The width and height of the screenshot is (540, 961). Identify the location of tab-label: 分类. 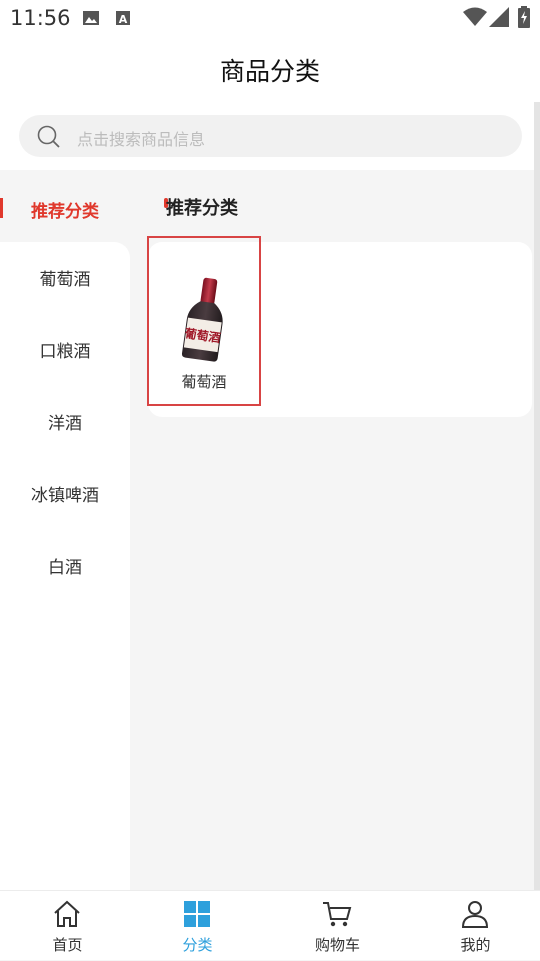
(197, 945).